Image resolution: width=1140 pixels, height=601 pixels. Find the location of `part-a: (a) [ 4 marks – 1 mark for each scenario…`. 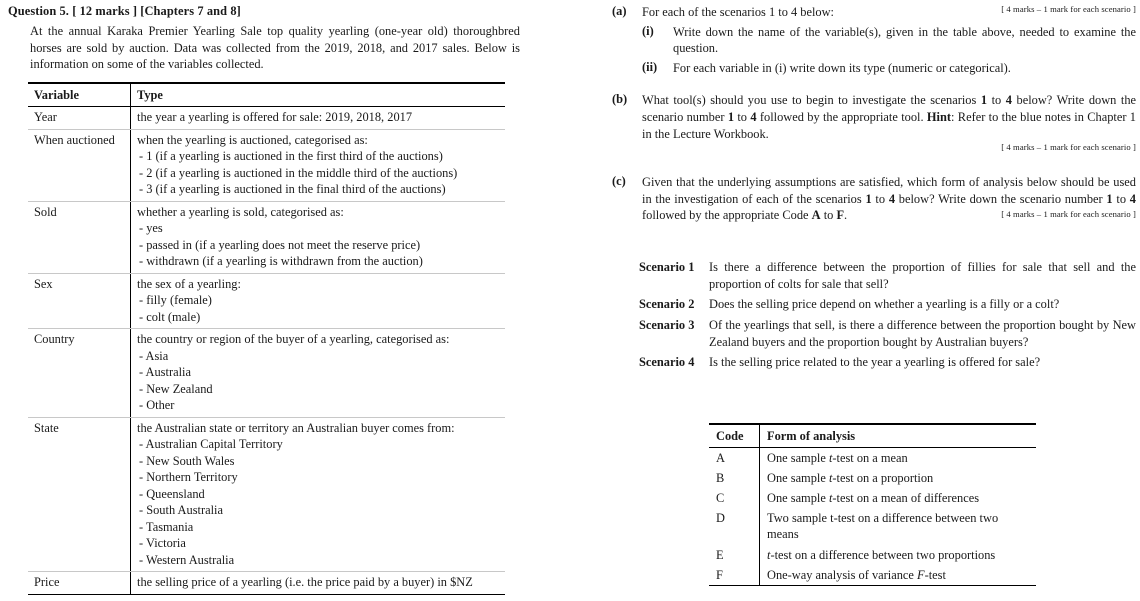

part-a: (a) [ 4 marks – 1 mark for each scenario… is located at coordinates (874, 40).